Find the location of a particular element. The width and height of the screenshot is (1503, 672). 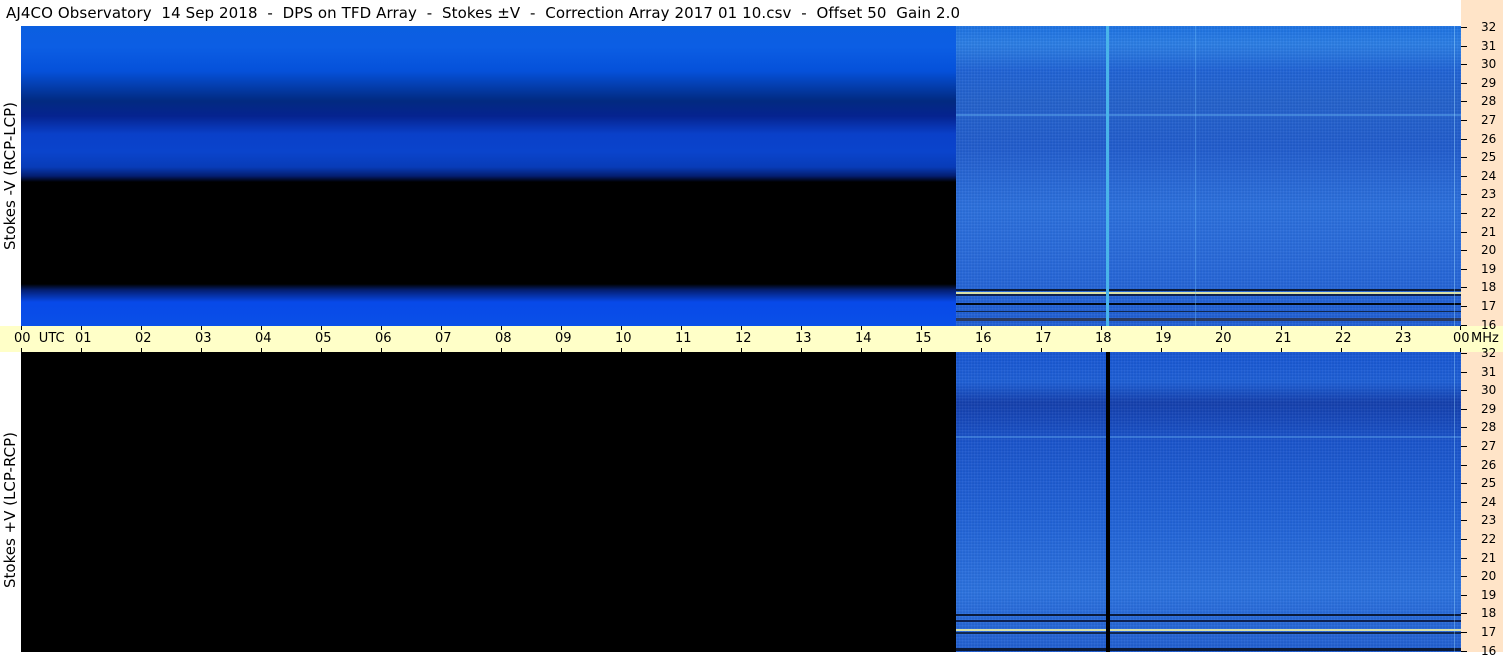

top-live-spectrogram is located at coordinates (1208, 176).